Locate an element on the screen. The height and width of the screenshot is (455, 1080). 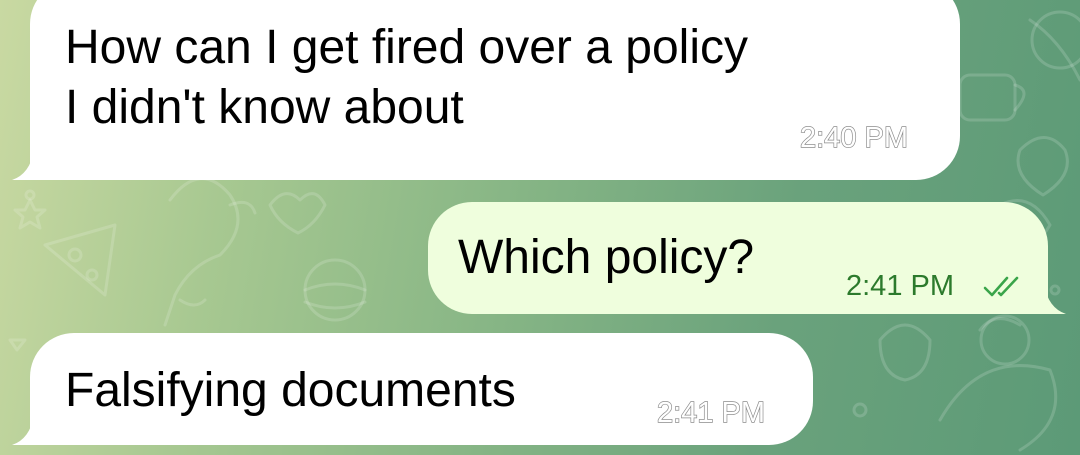
message-line: How can I get fired over a policy is located at coordinates (406, 47).